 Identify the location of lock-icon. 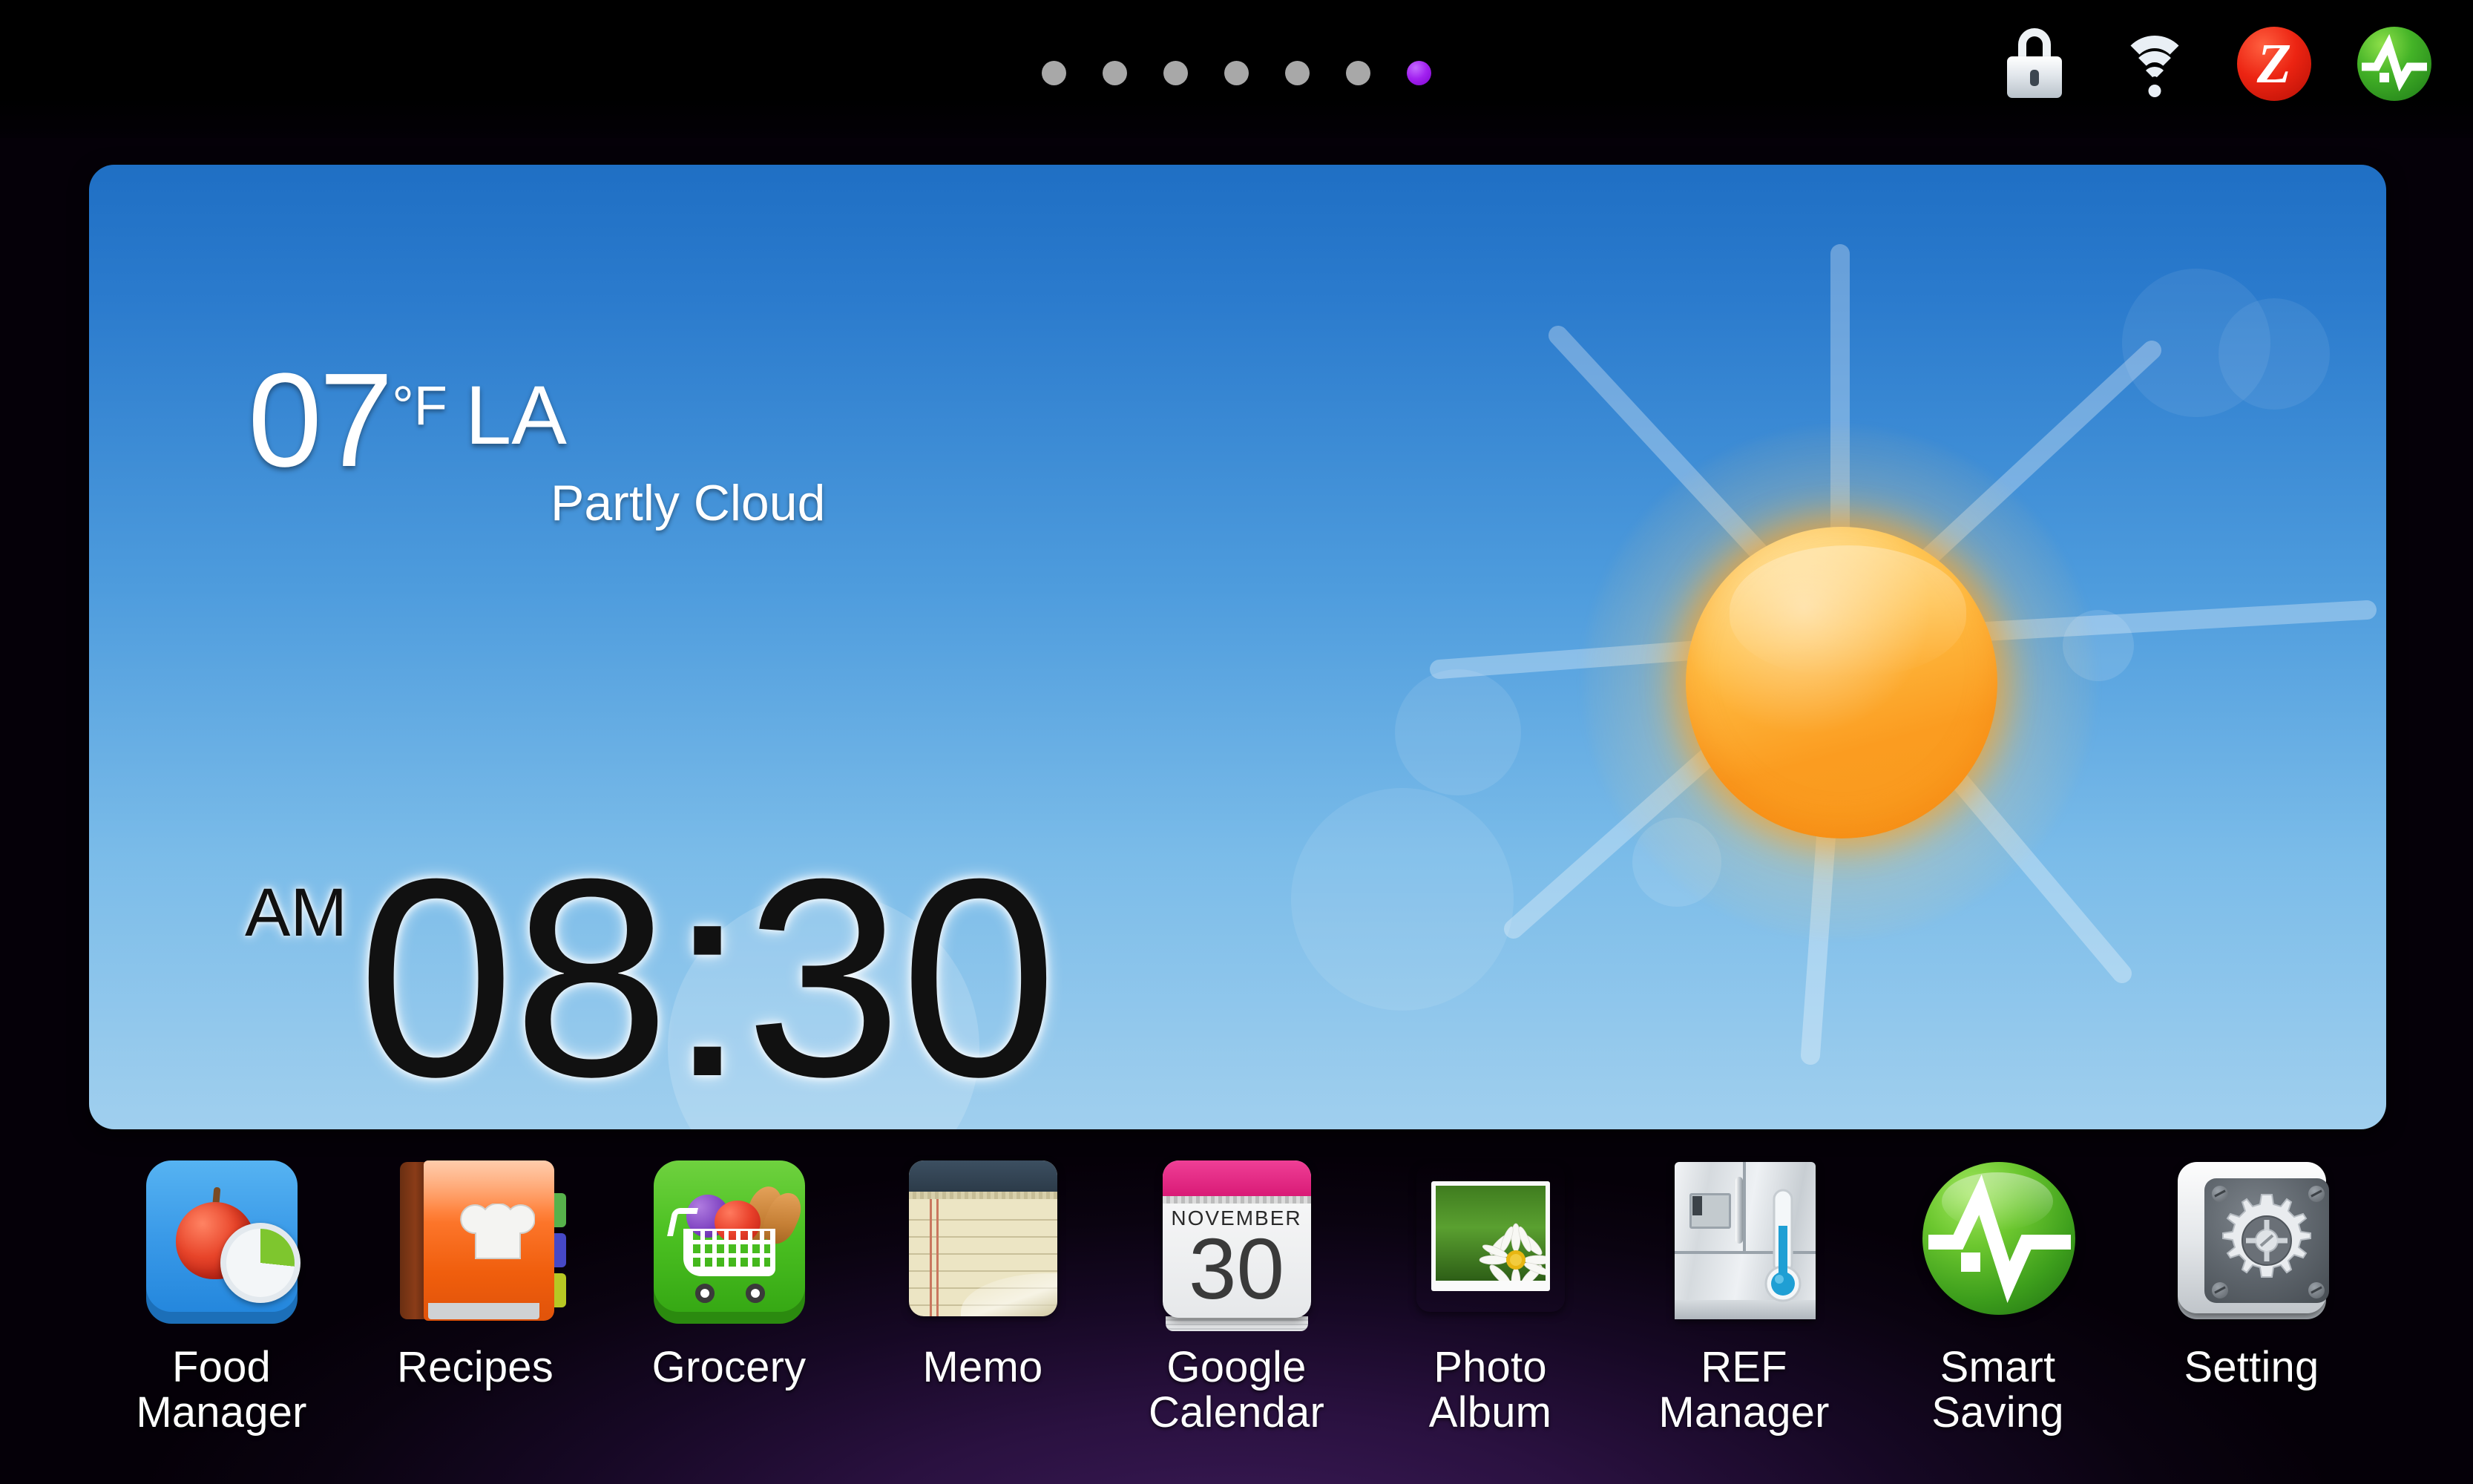
(2035, 57).